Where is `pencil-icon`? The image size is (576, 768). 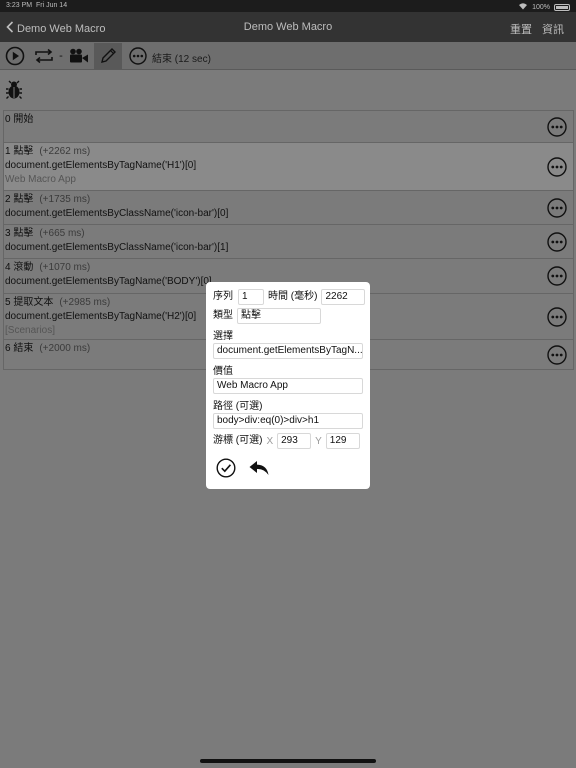 pencil-icon is located at coordinates (108, 55).